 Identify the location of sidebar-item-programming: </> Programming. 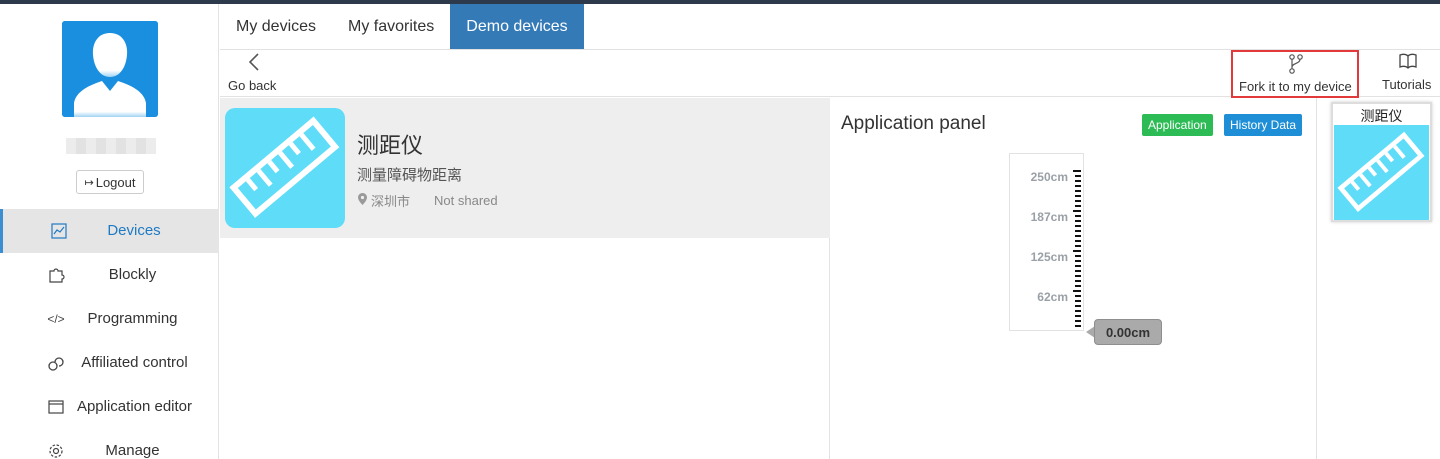
(109, 319).